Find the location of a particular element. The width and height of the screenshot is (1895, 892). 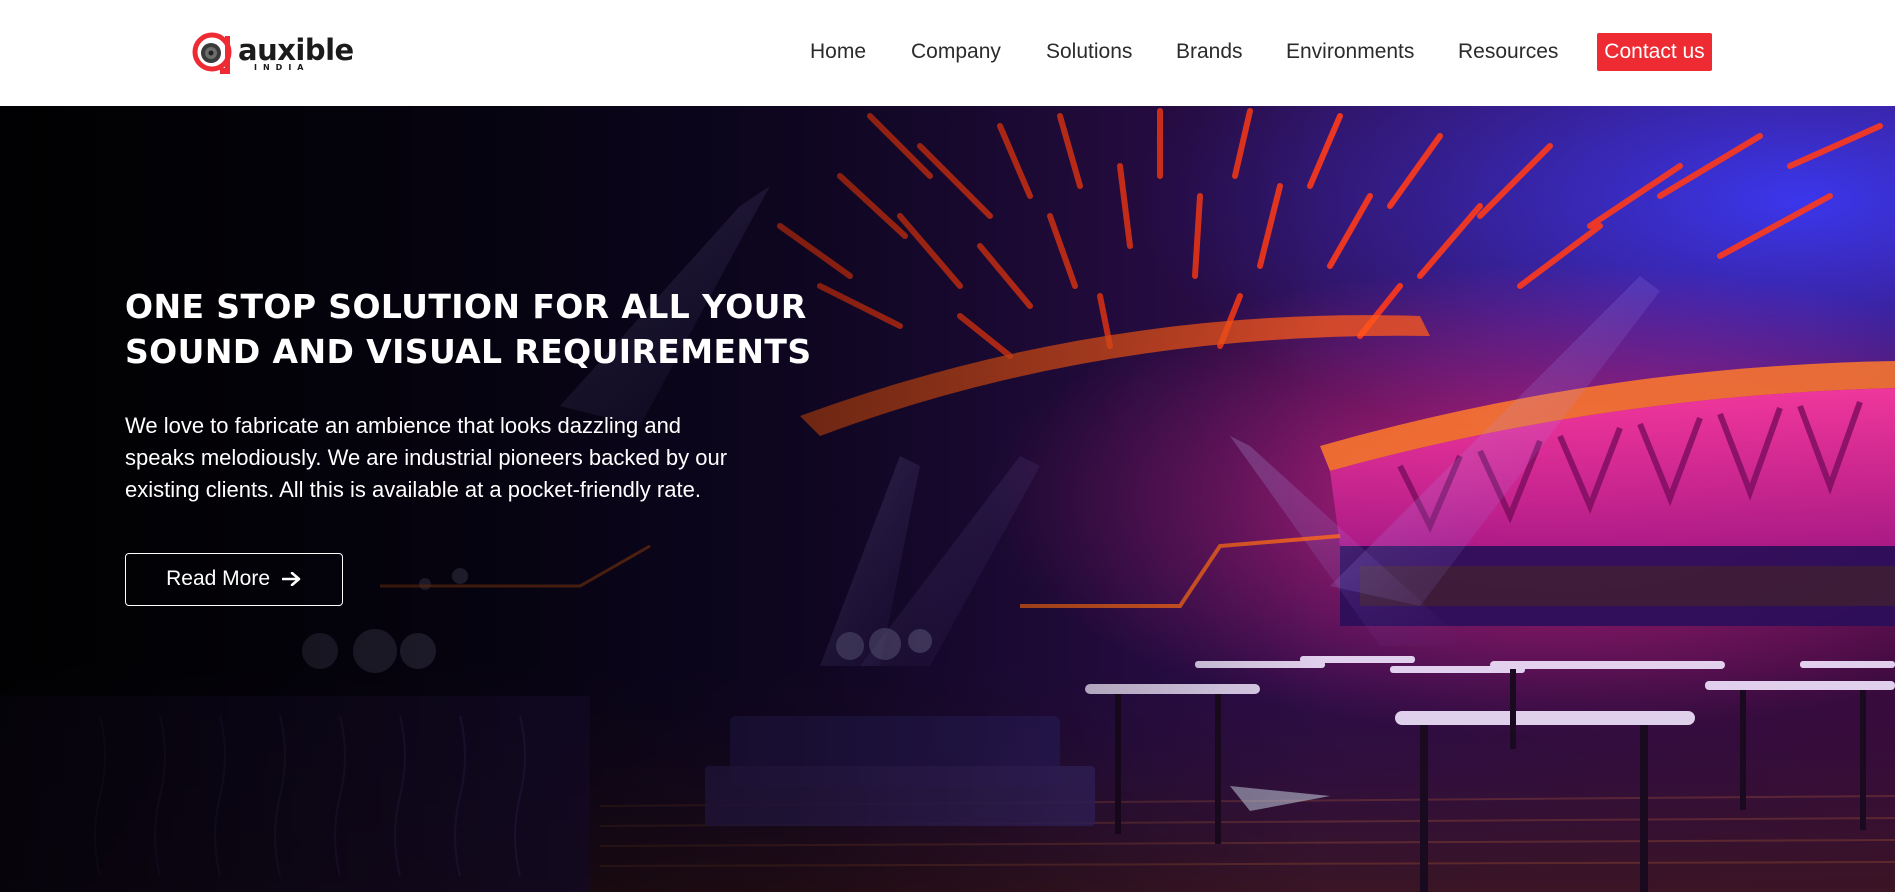

contact-us-button: Contact us is located at coordinates (1654, 52).